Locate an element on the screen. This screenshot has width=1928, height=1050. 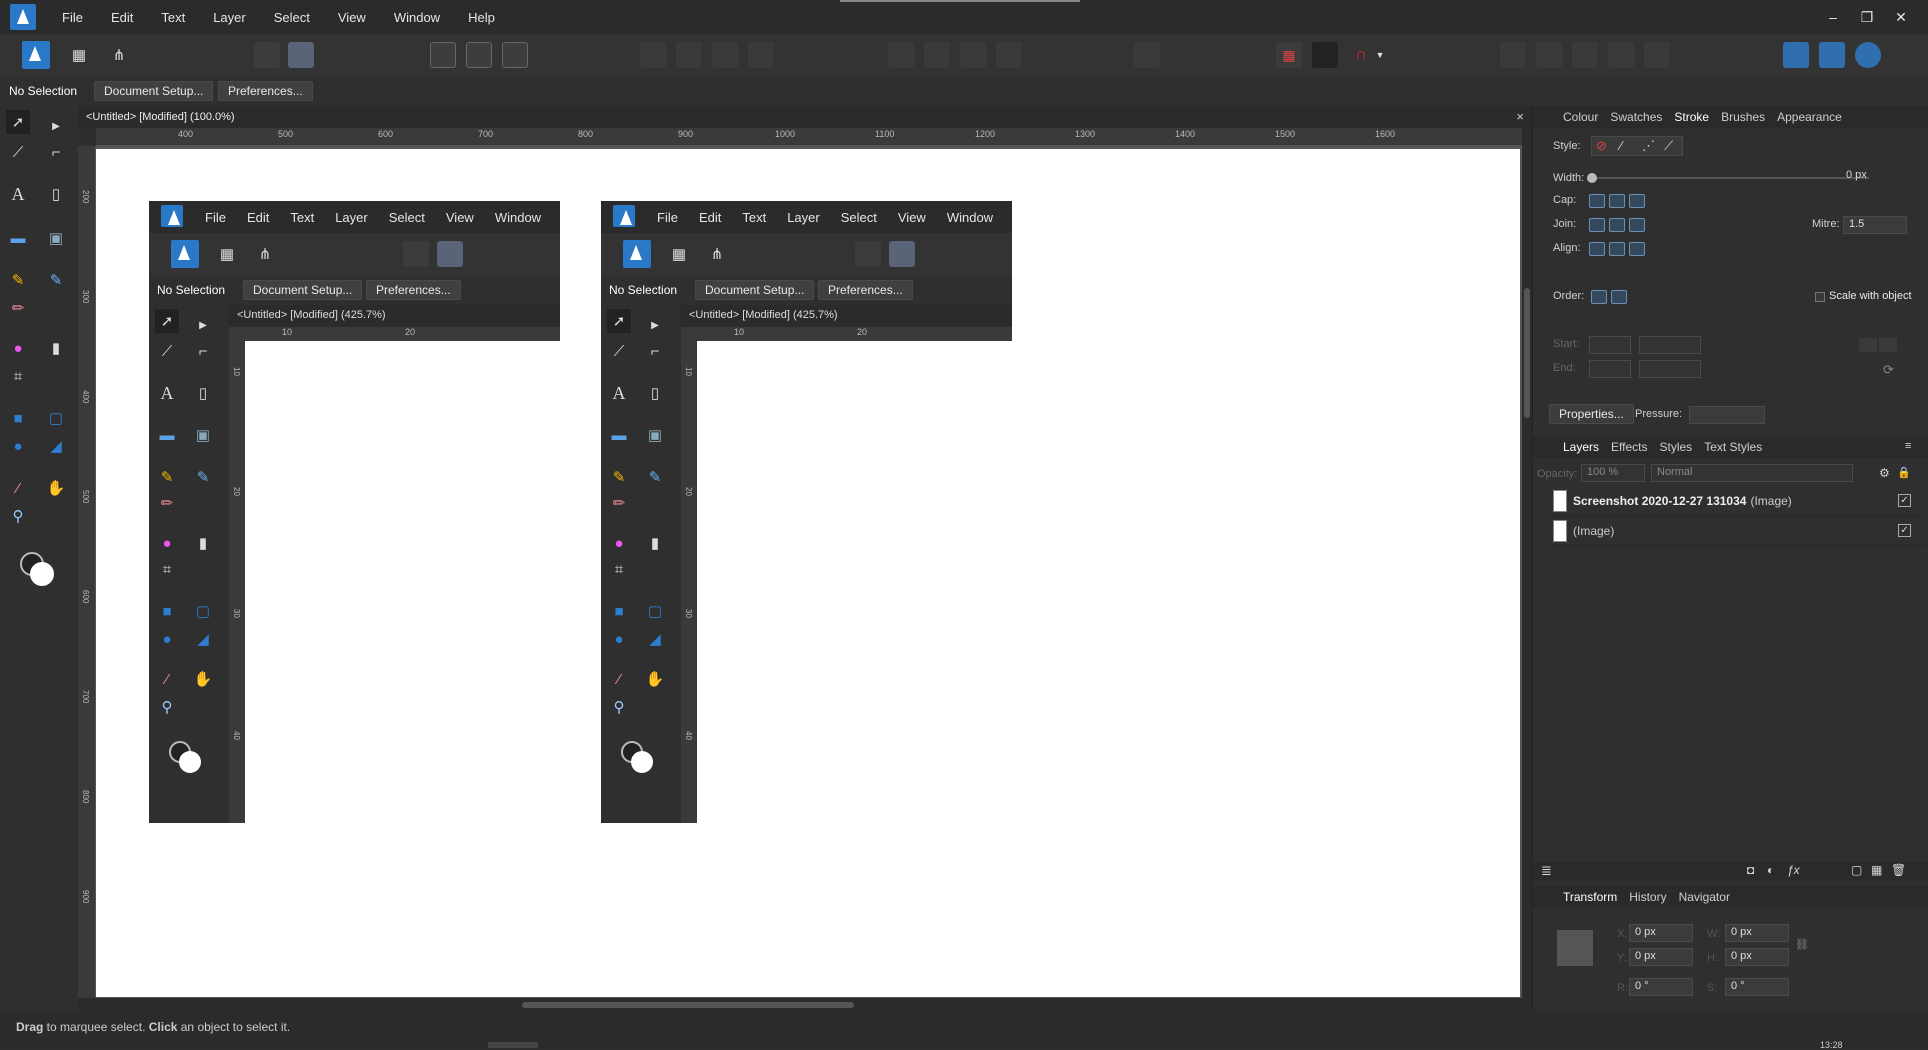
rectangle-tool-icon: ■ is located at coordinates (18, 418).